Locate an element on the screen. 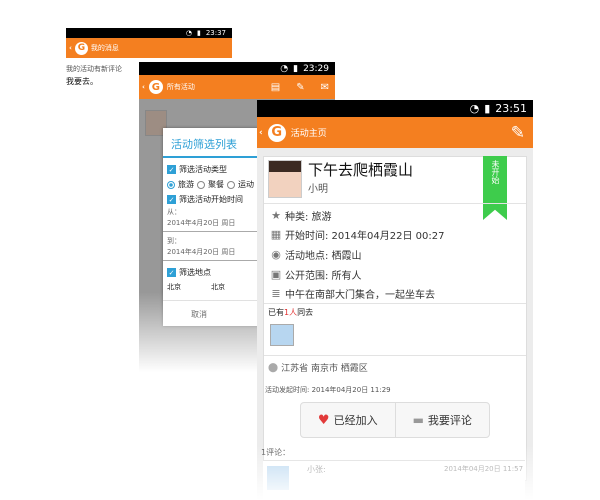 The height and width of the screenshot is (500, 600). location: 江苏省 南京市 栖霞区 is located at coordinates (324, 369).